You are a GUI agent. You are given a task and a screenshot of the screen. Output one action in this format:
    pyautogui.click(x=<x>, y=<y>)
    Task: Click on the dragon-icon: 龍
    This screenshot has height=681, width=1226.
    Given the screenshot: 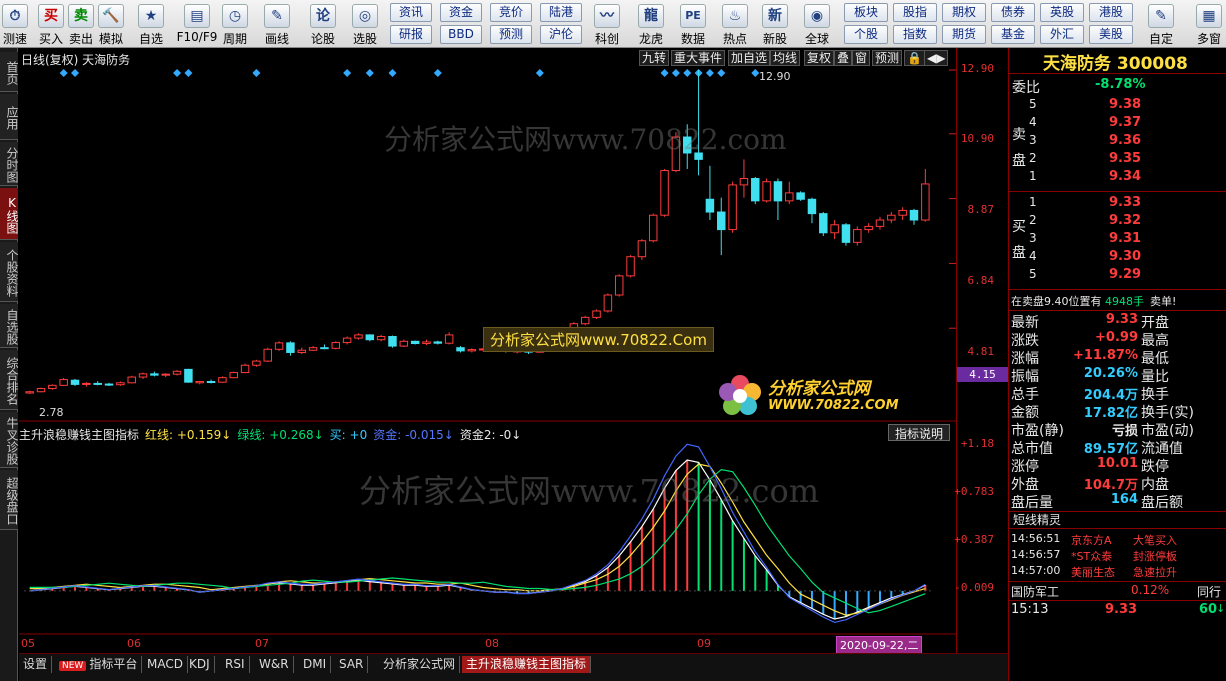 What is the action you would take?
    pyautogui.click(x=651, y=16)
    